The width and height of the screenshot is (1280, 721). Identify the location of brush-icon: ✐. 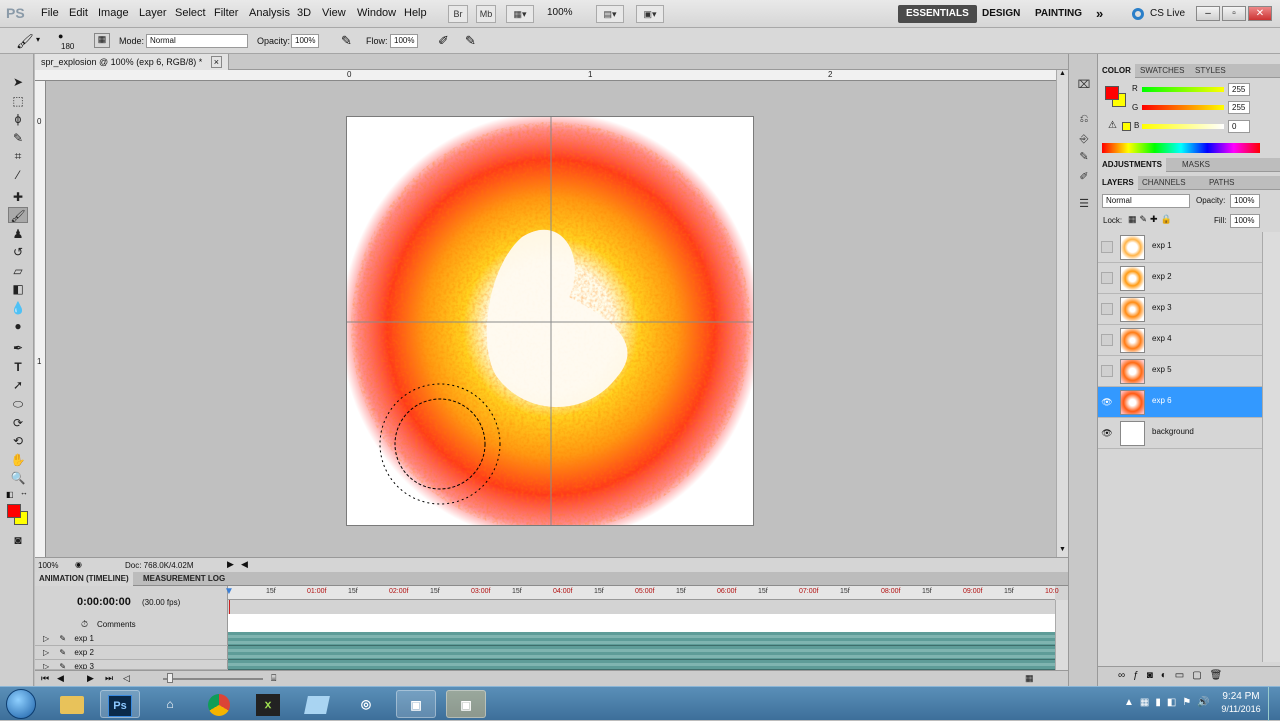
(1084, 177).